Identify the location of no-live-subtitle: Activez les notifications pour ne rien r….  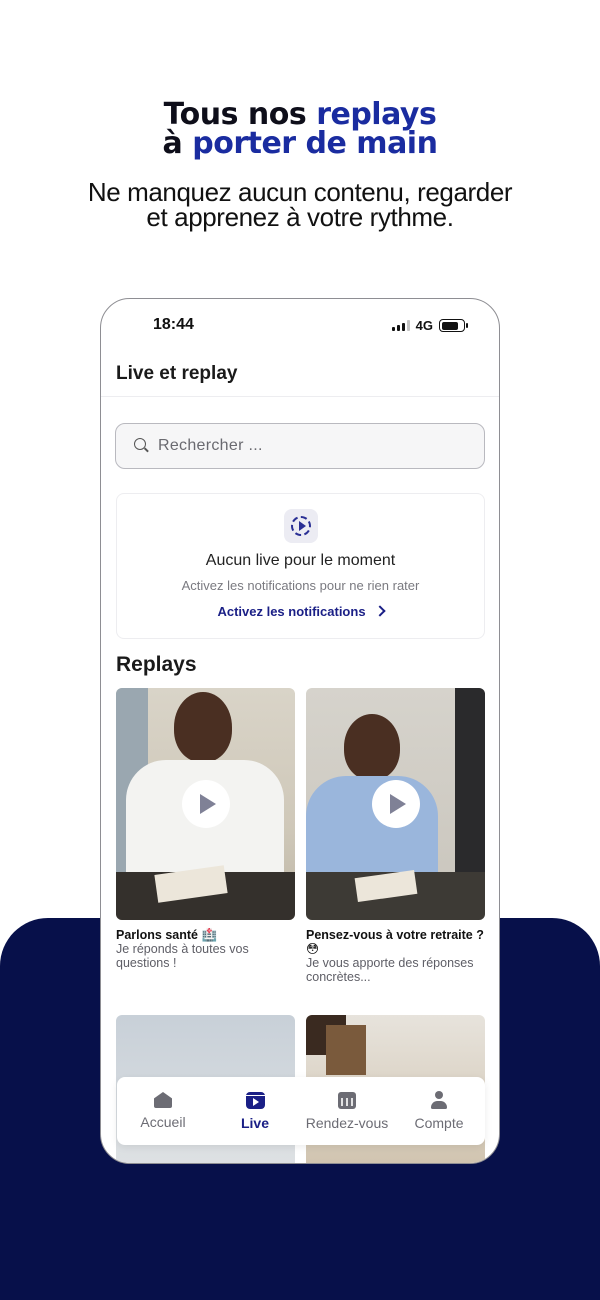
(300, 585).